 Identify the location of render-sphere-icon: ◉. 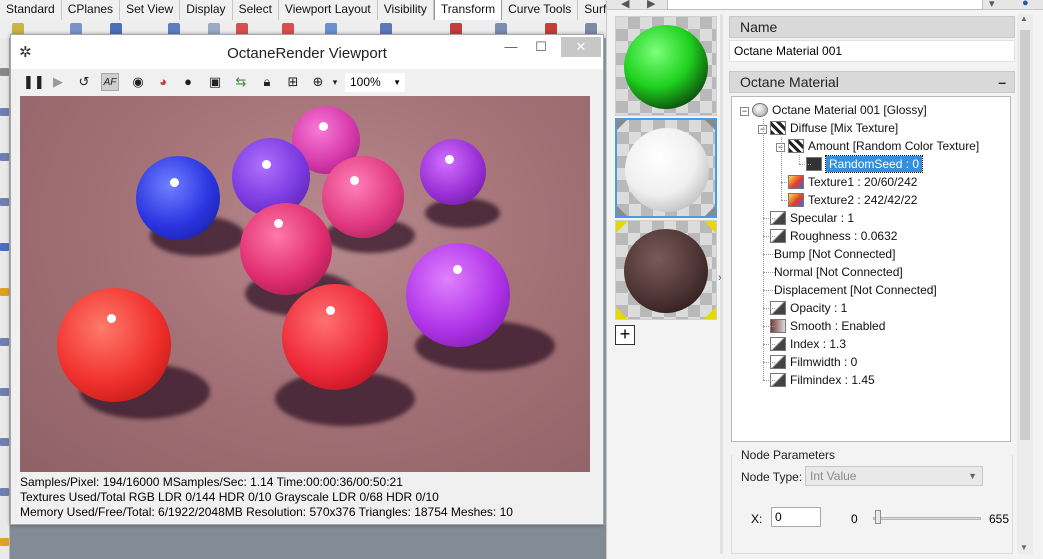
(138, 82).